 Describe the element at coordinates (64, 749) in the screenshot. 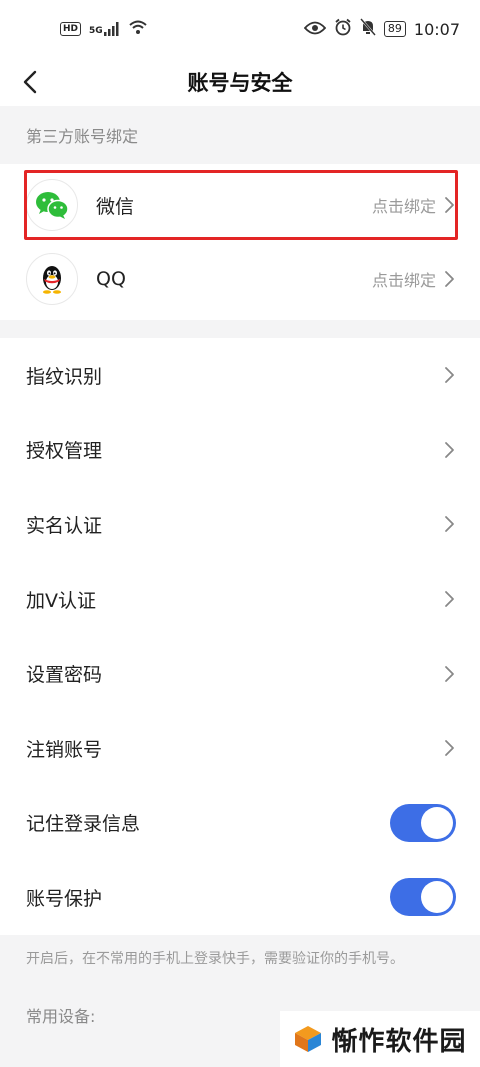

I see `menu-item-label: 注销账号` at that location.